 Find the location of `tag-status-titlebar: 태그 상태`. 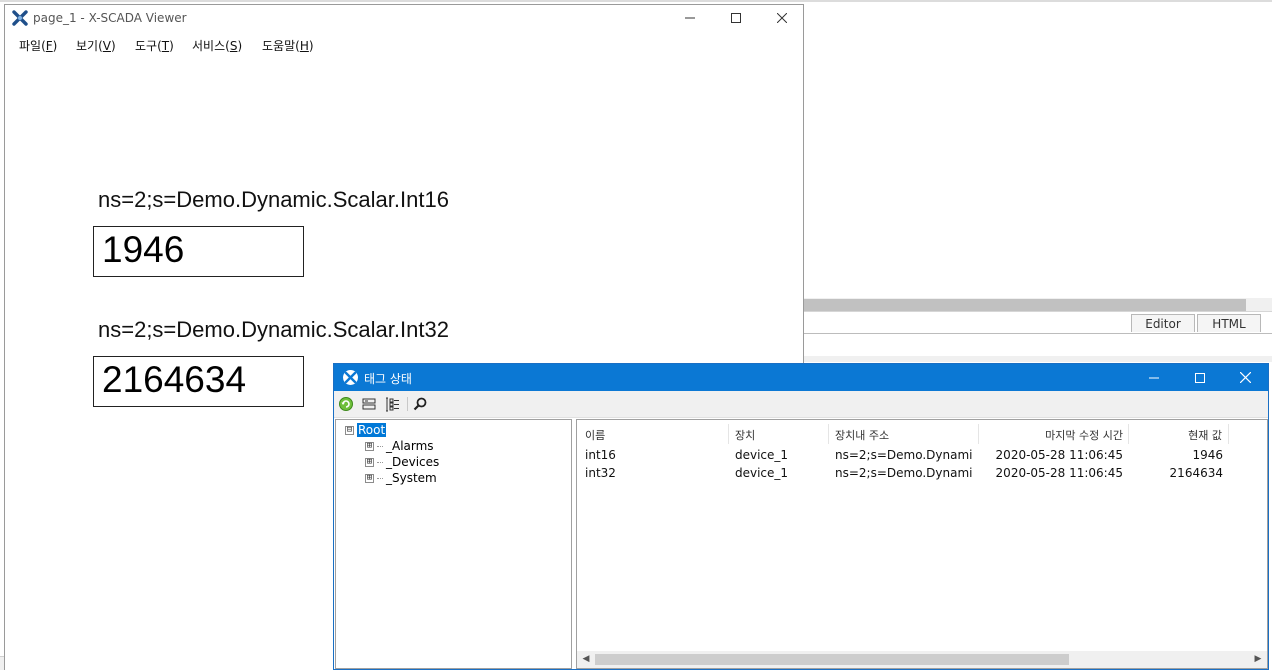

tag-status-titlebar: 태그 상태 is located at coordinates (801, 377).